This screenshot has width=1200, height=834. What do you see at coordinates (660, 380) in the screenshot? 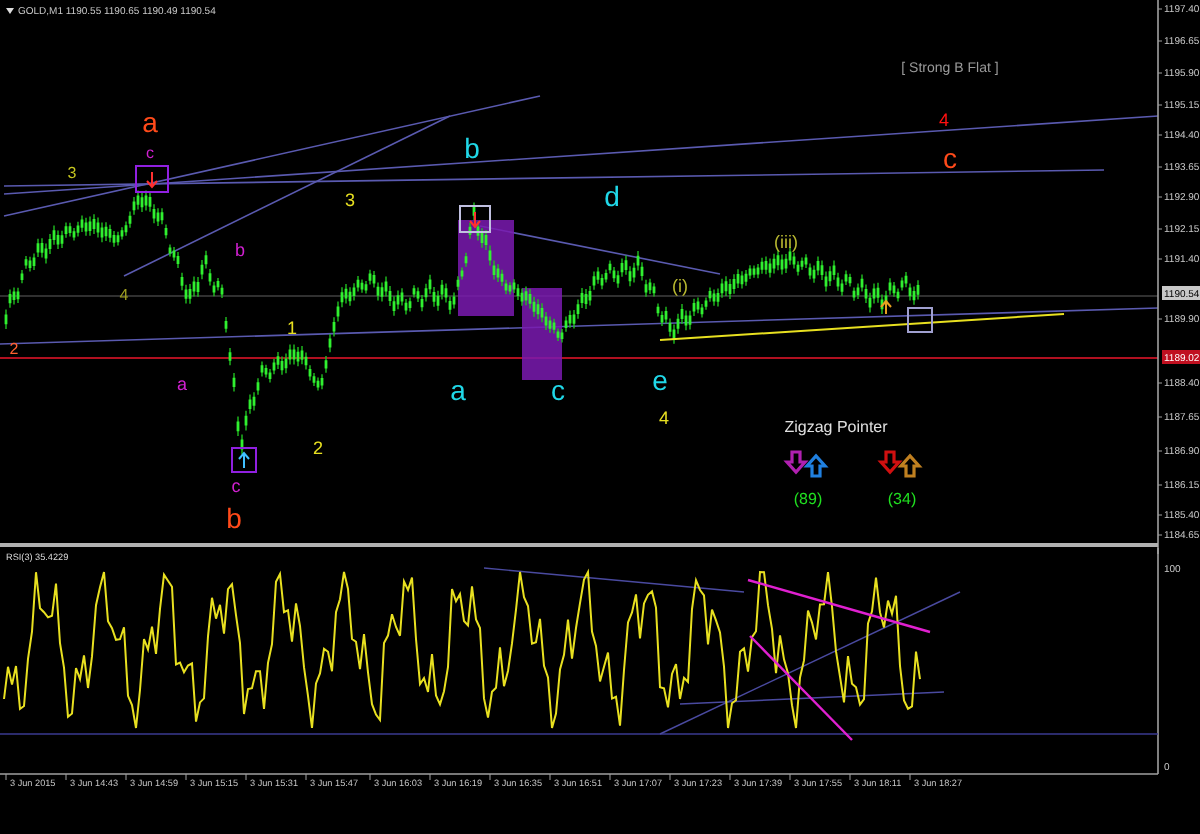
I see `wave-label: e` at bounding box center [660, 380].